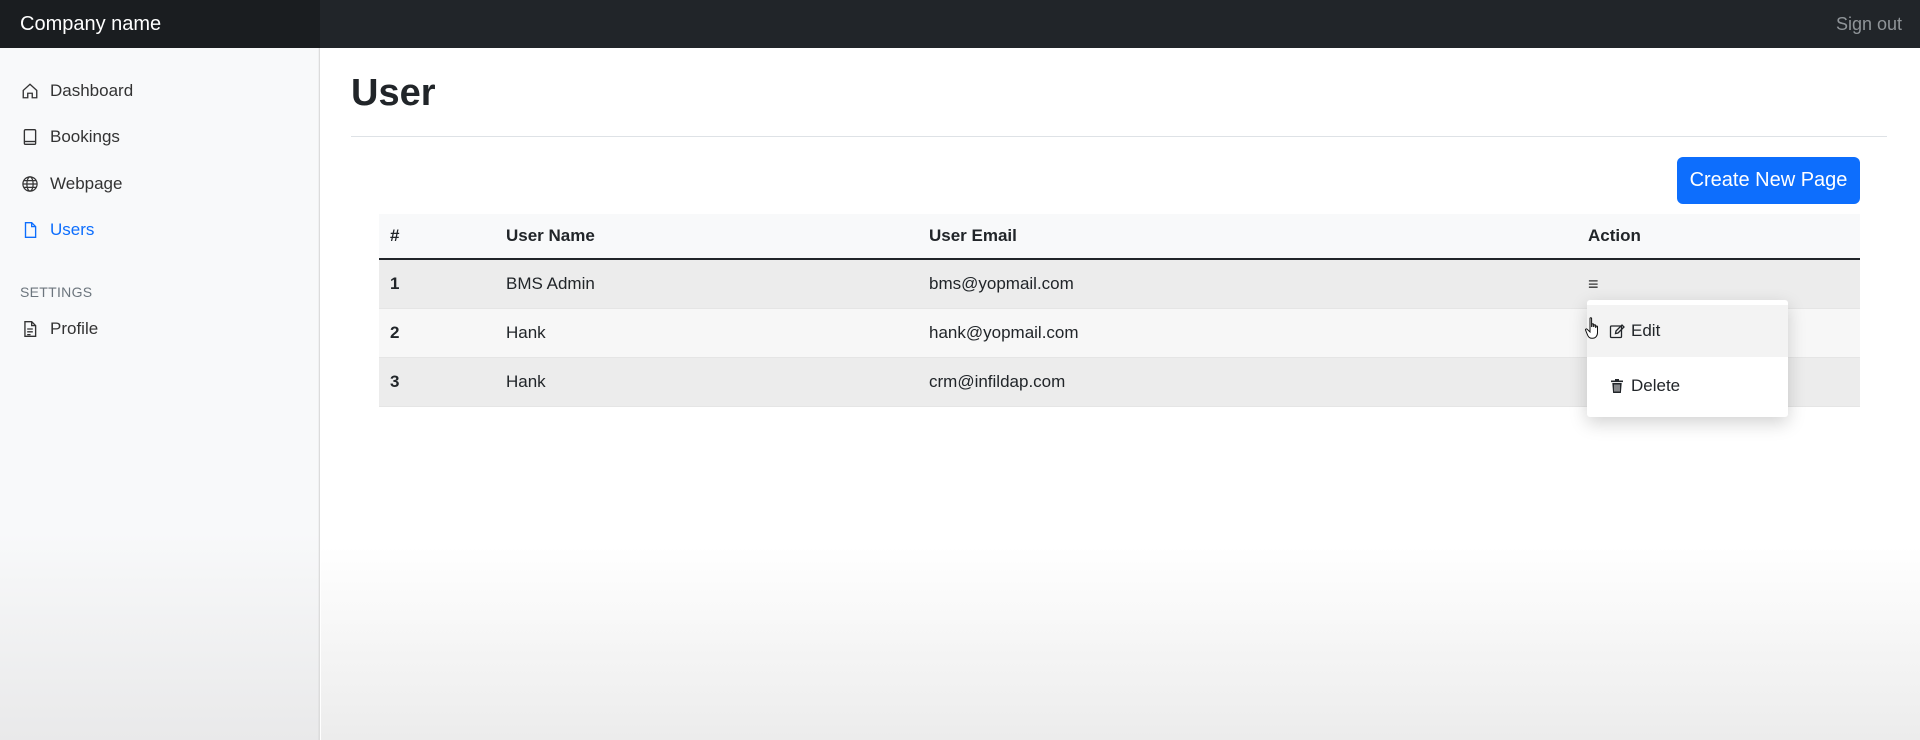  What do you see at coordinates (56, 292) in the screenshot?
I see `settings-heading: SETTINGS` at bounding box center [56, 292].